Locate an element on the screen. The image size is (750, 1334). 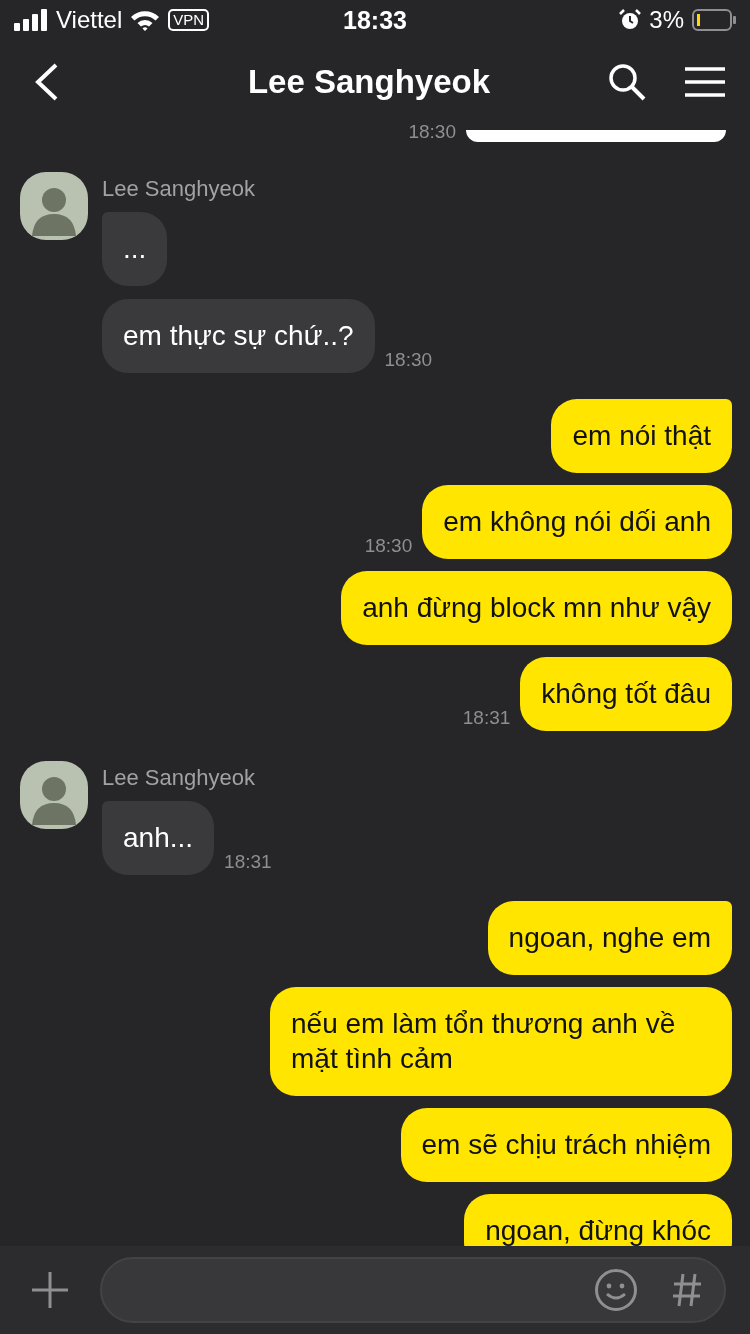
clock-time: 18:33 is located at coordinates (375, 20).